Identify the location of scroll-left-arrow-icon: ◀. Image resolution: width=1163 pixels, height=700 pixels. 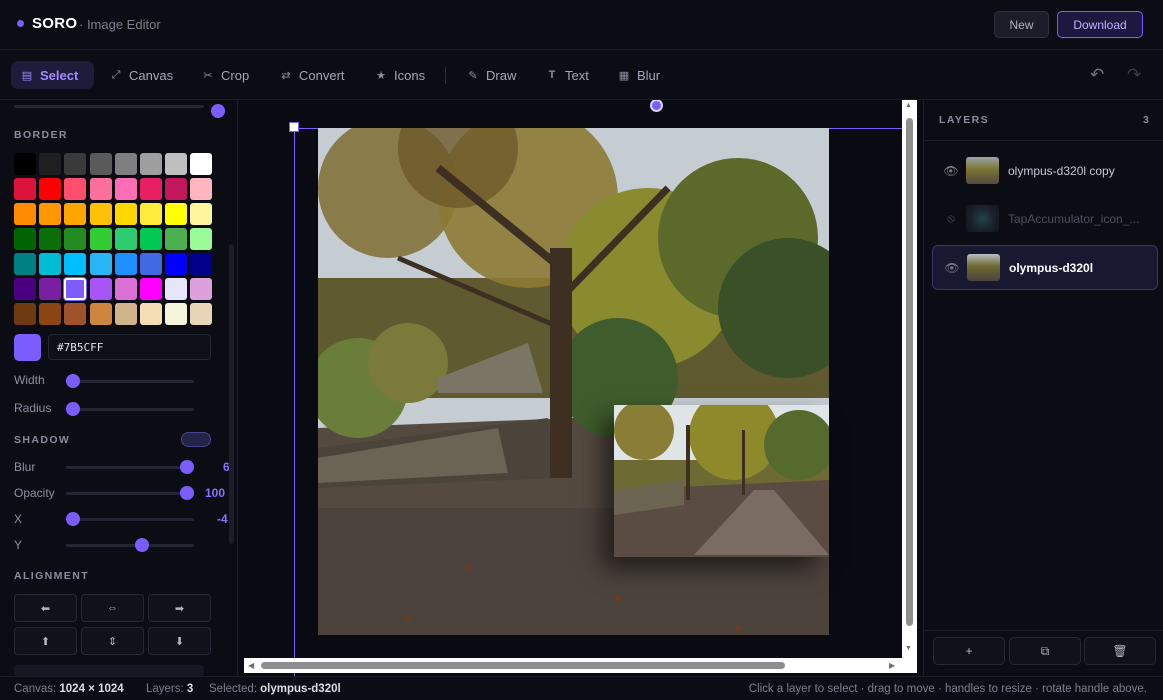
(251, 665).